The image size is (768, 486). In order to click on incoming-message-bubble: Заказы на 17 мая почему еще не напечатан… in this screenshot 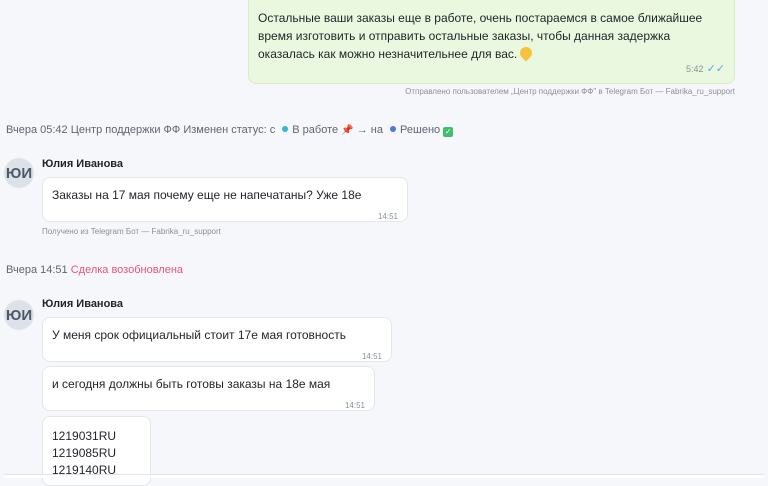, I will do `click(225, 199)`.